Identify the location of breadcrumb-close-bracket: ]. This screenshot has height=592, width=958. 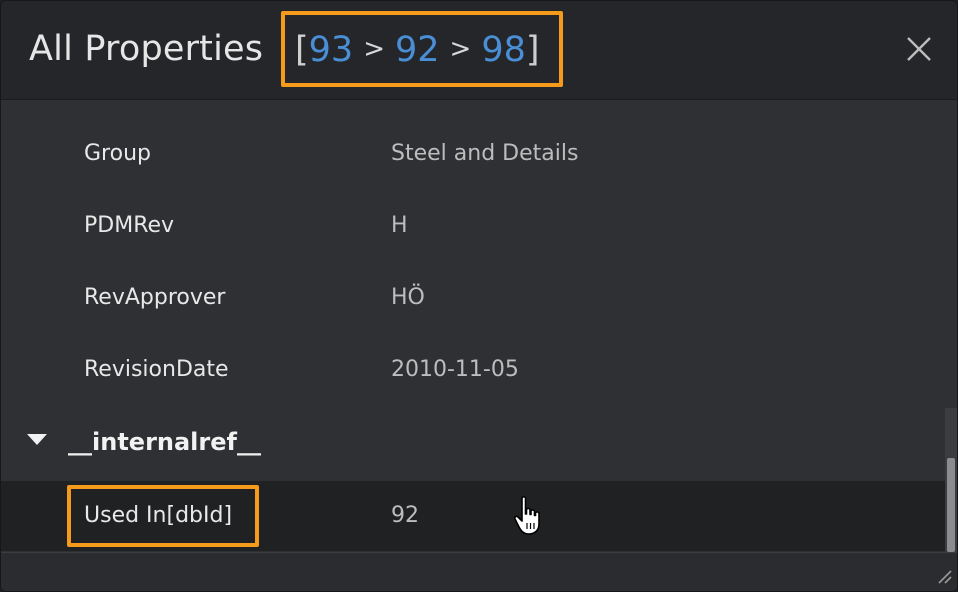
(532, 50).